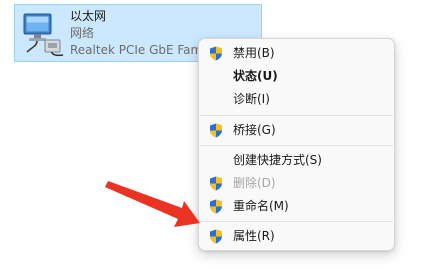 This screenshot has width=435, height=272. What do you see at coordinates (254, 130) in the screenshot?
I see `menu-item-label: 桥接(G)` at bounding box center [254, 130].